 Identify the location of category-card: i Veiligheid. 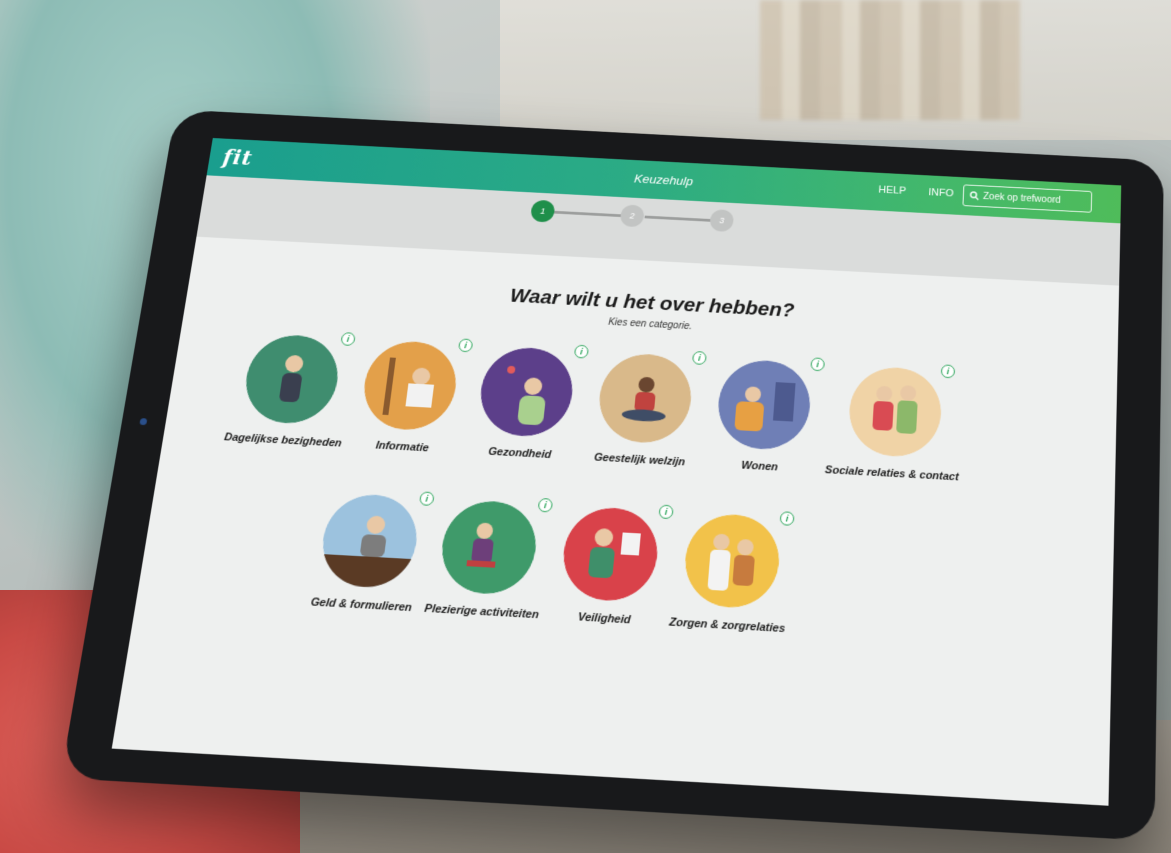
(608, 566).